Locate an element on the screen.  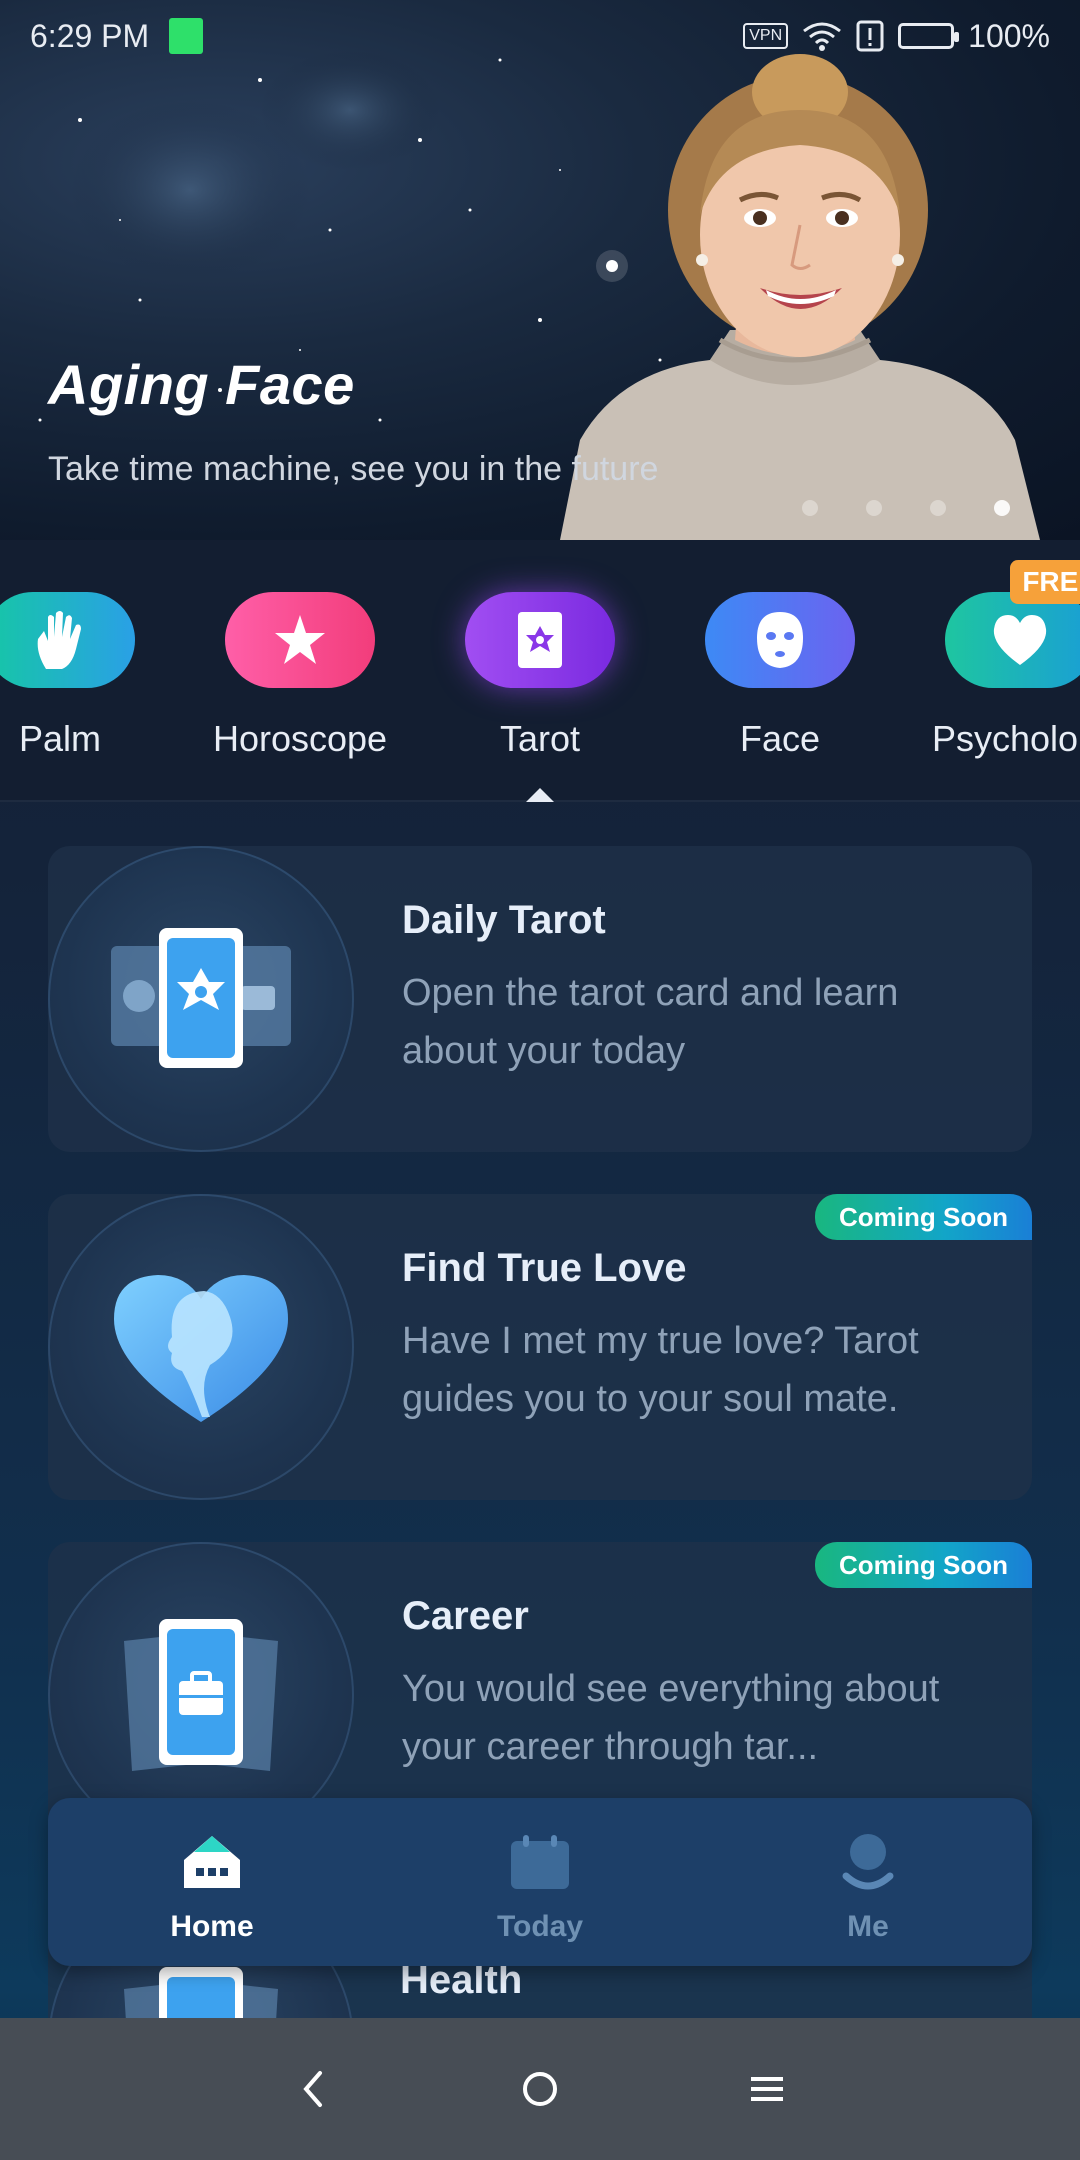
system-nav-bar is located at coordinates (540, 2089).